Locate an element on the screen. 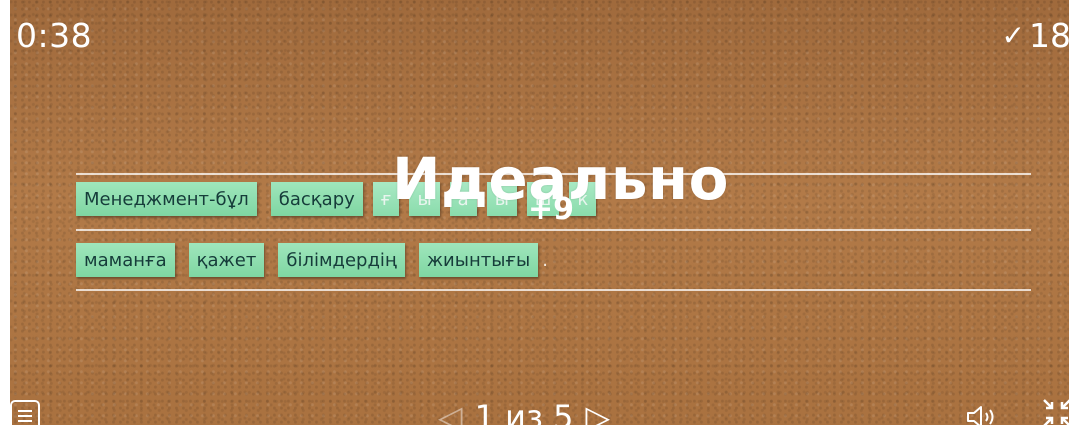  sentence-row-2: маманға қажет білімдердің жиынтығы . is located at coordinates (312, 260).